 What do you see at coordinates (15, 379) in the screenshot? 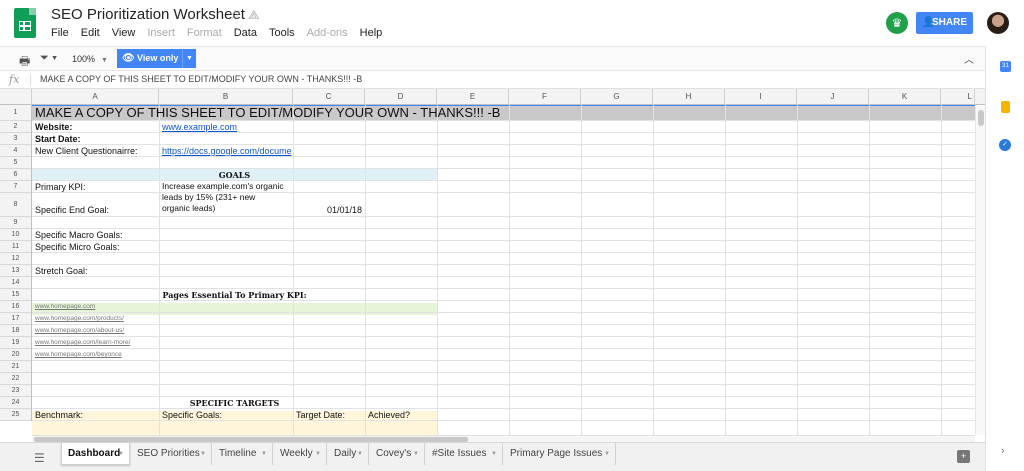
I see `row-header: 22` at bounding box center [15, 379].